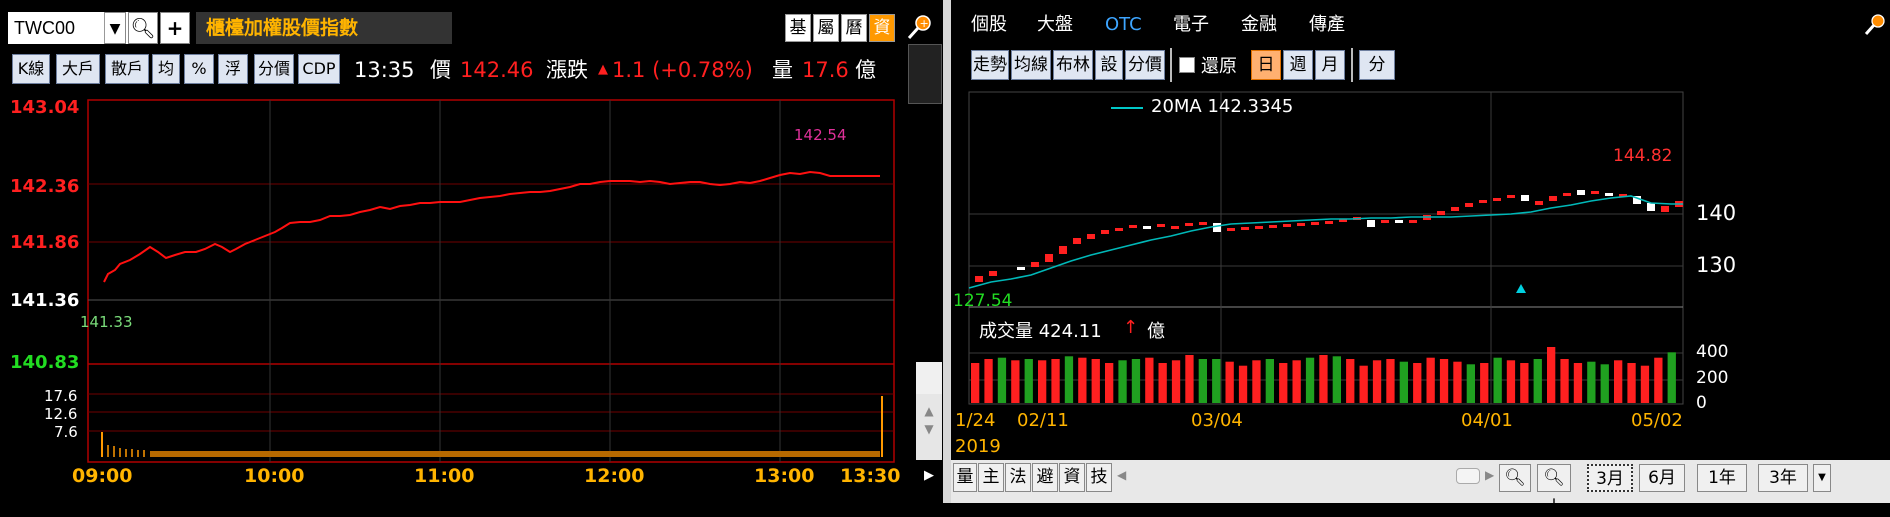  What do you see at coordinates (1123, 25) in the screenshot?
I see `tab-otc: OTC` at bounding box center [1123, 25].